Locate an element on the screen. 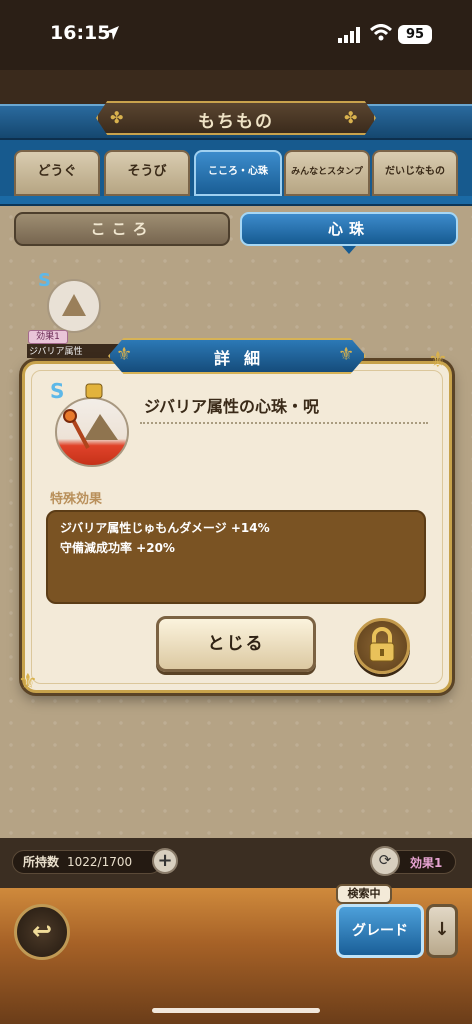 The width and height of the screenshot is (472, 1024). effect-line: ジバリア属性じゅもんダメージ +14% is located at coordinates (165, 528).